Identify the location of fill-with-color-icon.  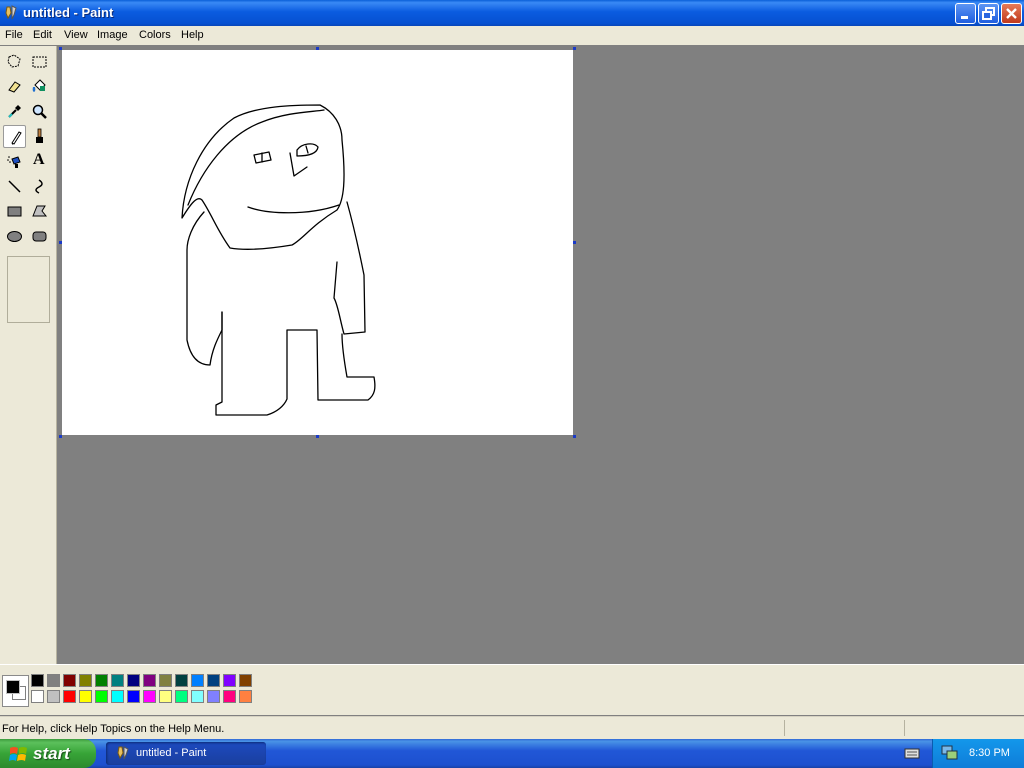
(39, 85).